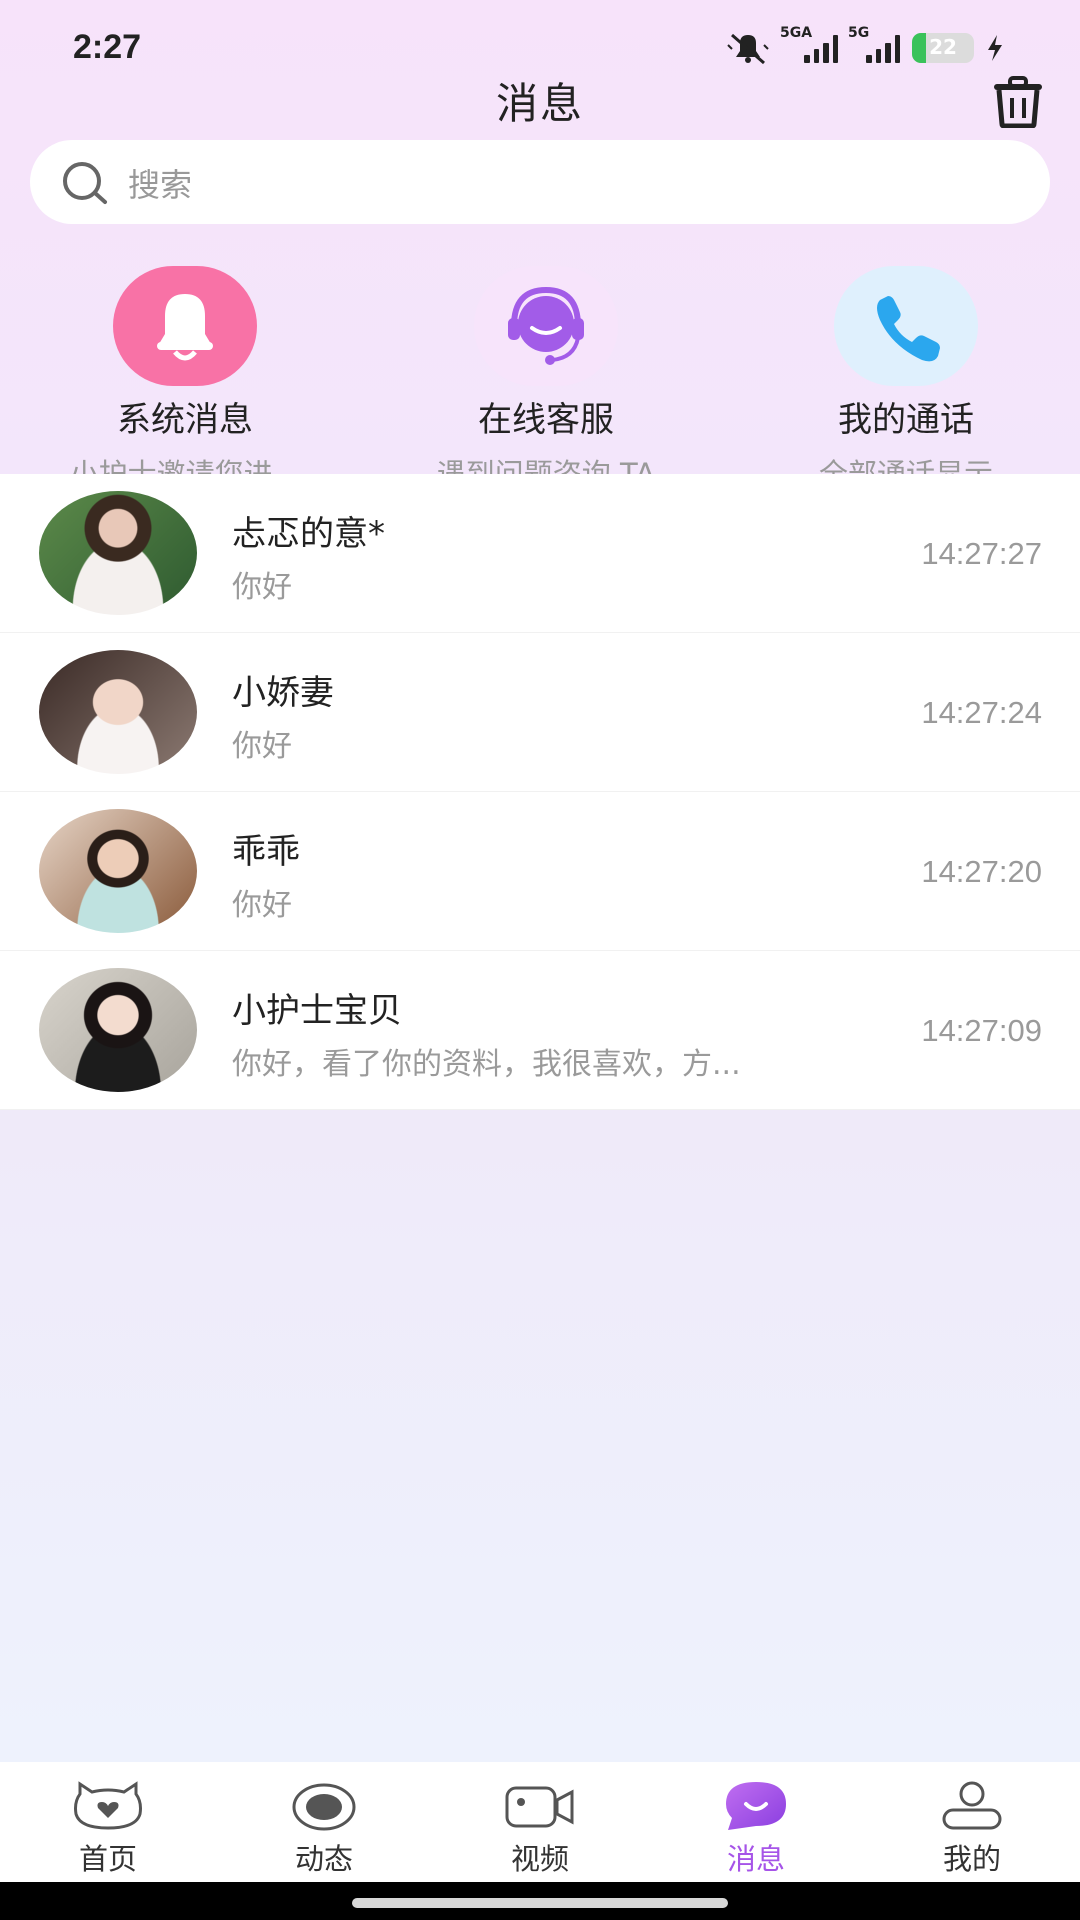 This screenshot has height=1920, width=1080. I want to click on search-icon, so click(85, 183).